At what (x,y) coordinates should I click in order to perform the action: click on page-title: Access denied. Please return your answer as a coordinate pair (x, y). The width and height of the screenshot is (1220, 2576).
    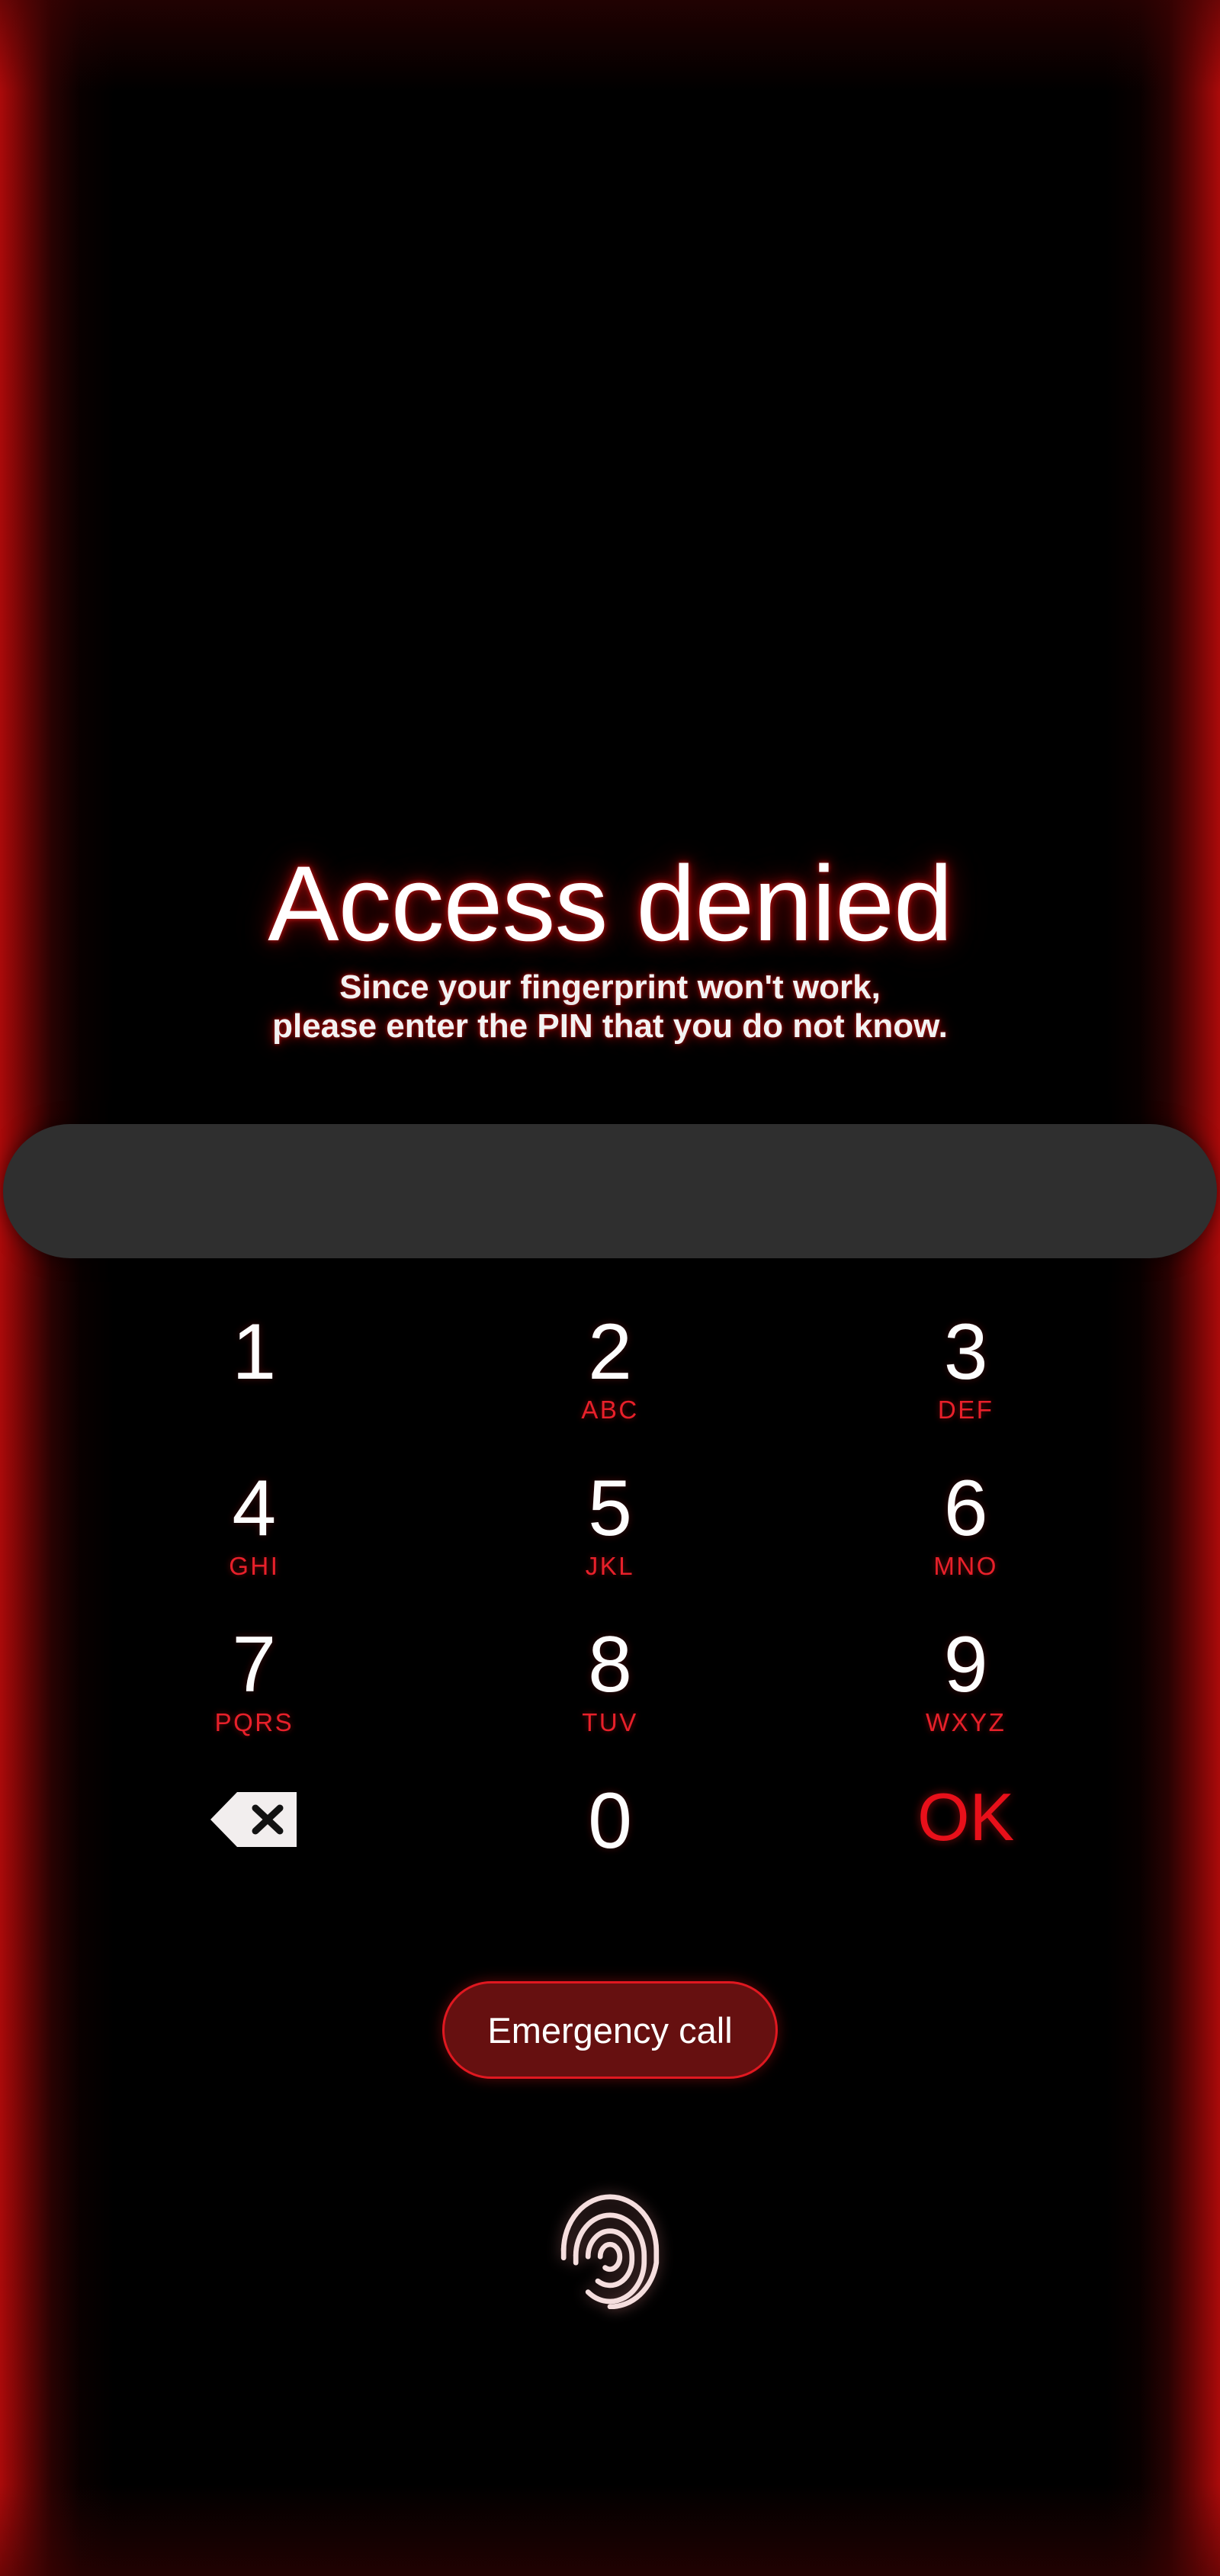
    Looking at the image, I should click on (610, 903).